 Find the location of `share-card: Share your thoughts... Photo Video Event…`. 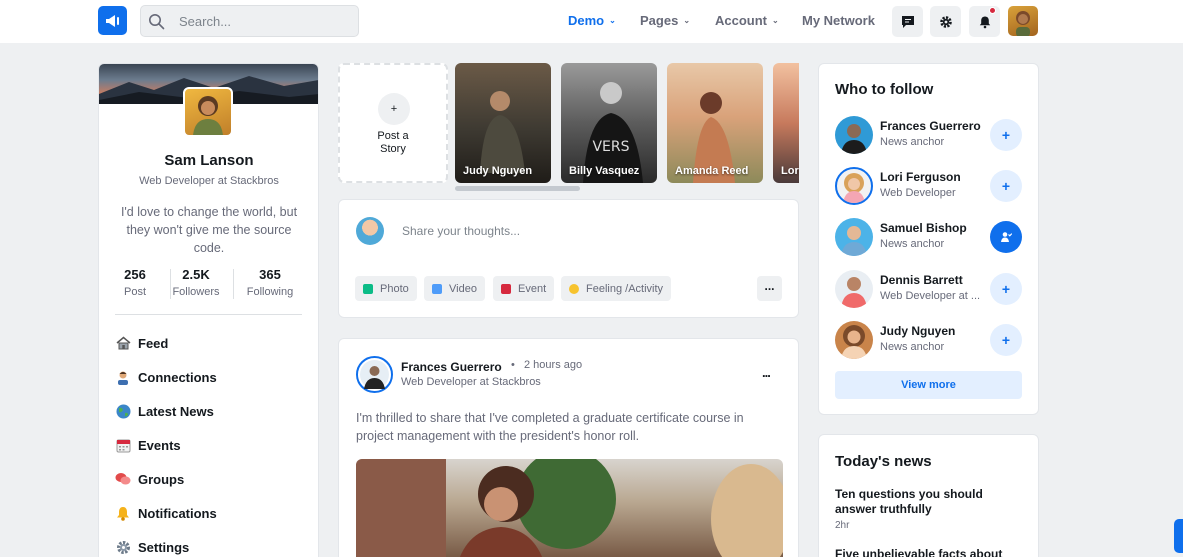

share-card: Share your thoughts... Photo Video Event… is located at coordinates (568, 258).